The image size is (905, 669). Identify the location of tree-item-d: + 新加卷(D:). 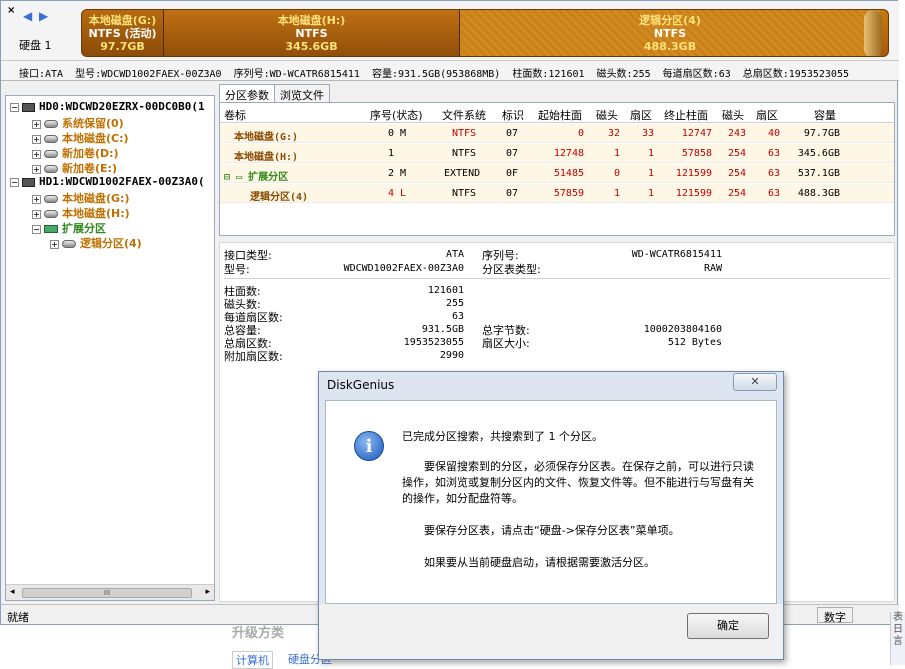
(75, 152).